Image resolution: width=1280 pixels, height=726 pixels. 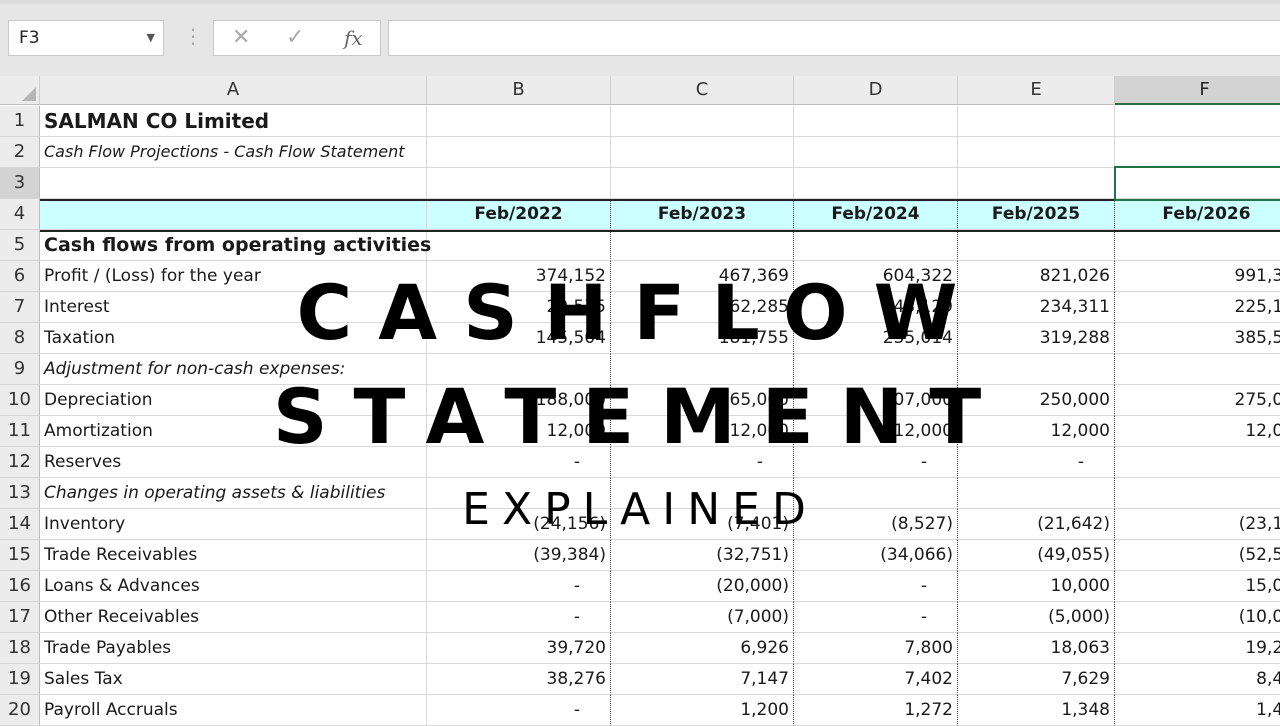 What do you see at coordinates (519, 214) in the screenshot?
I see `cell-b4: Feb/2022` at bounding box center [519, 214].